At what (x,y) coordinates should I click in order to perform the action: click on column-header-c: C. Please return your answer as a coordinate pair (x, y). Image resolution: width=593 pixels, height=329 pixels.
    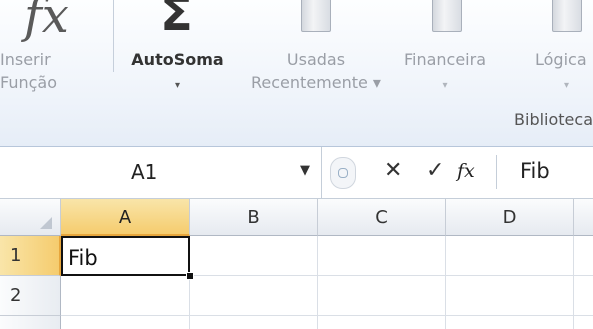
    Looking at the image, I should click on (382, 217).